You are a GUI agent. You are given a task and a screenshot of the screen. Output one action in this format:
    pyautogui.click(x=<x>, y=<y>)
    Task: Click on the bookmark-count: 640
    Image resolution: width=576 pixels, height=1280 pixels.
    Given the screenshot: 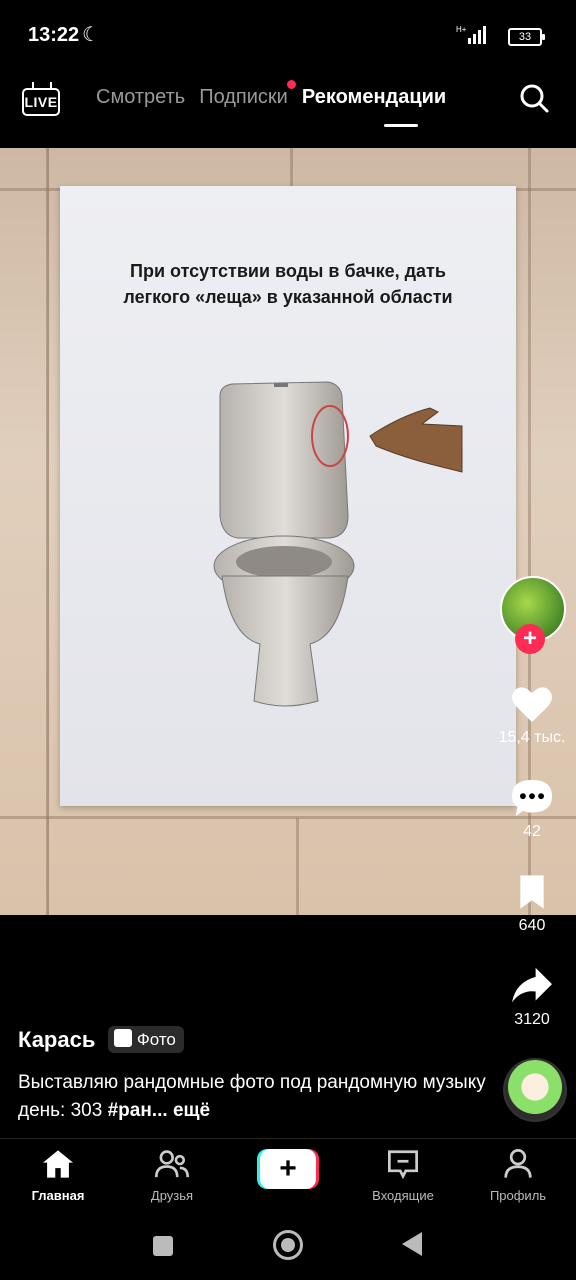 What is the action you would take?
    pyautogui.click(x=532, y=925)
    